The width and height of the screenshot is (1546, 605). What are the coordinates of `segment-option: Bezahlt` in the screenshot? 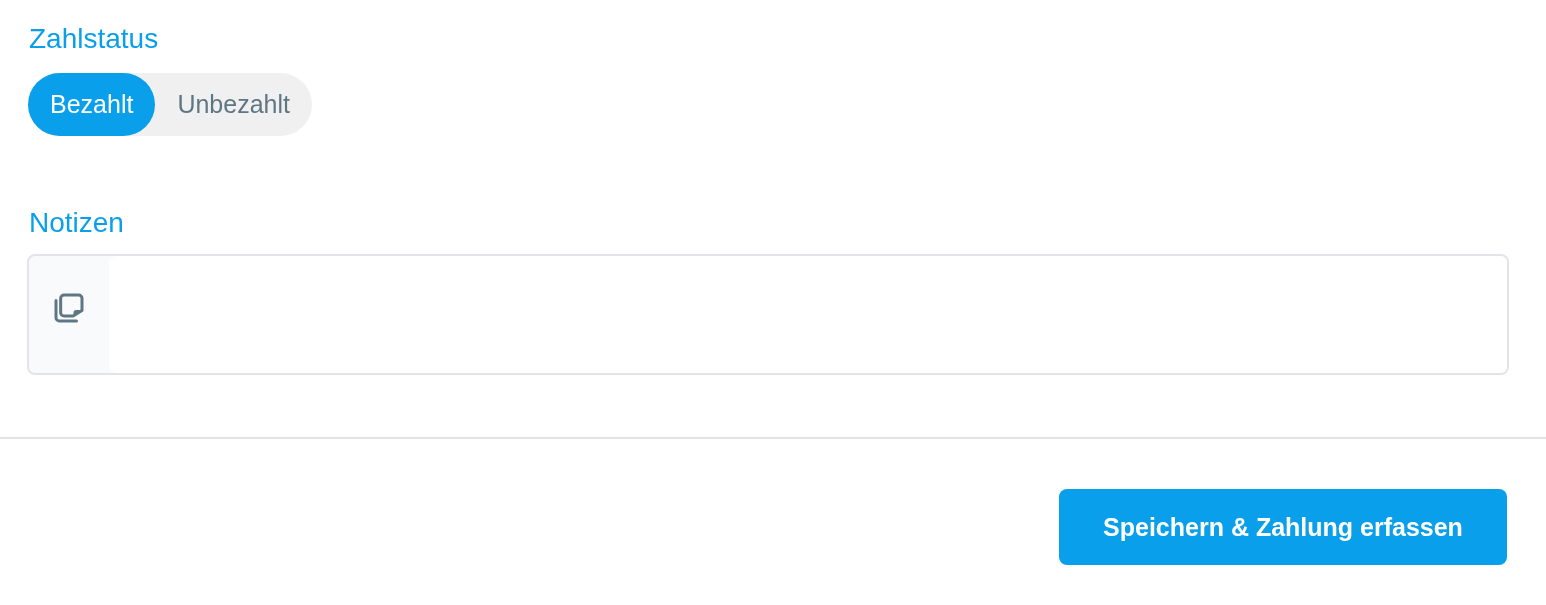 It's located at (92, 104).